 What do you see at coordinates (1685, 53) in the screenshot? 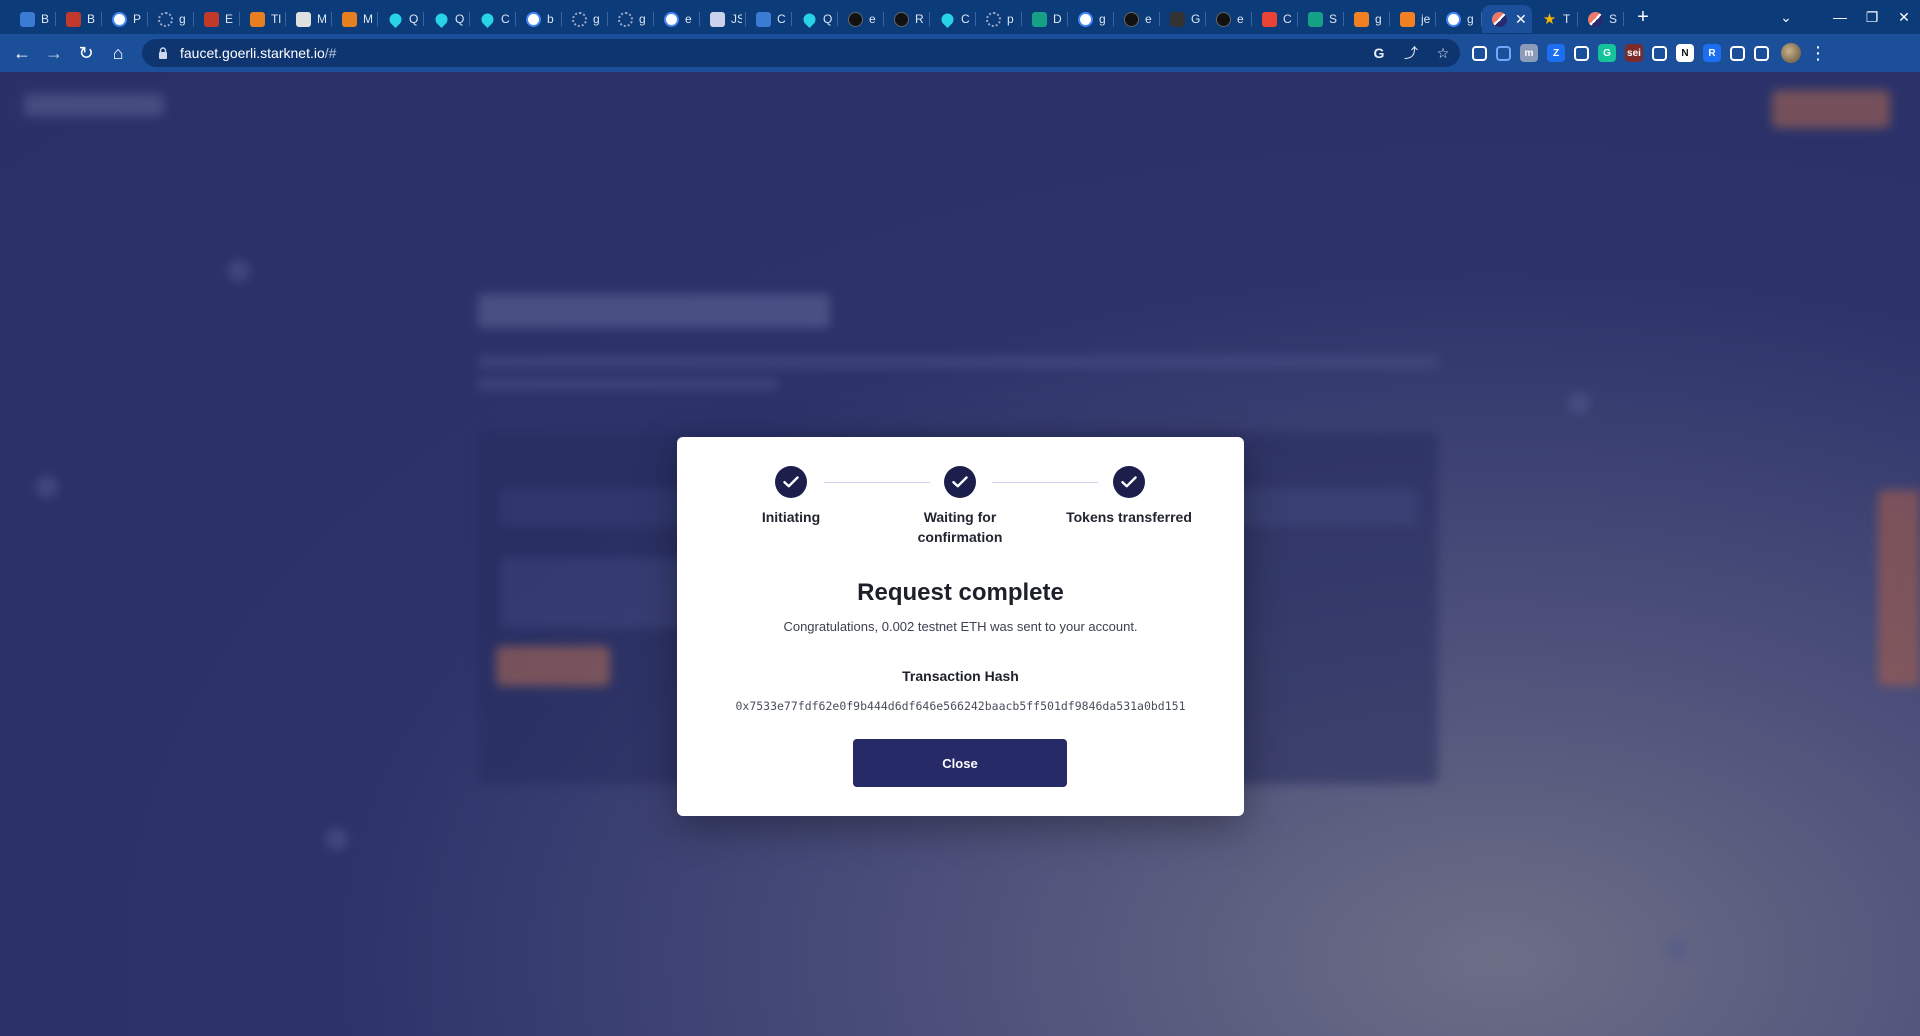
I see `notion-icon: N` at bounding box center [1685, 53].